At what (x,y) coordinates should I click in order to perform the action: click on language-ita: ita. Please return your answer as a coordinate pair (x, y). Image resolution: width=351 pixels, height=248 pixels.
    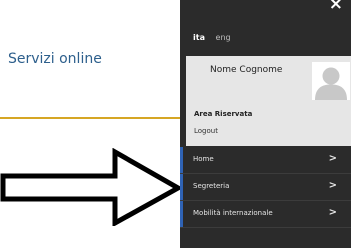
    Looking at the image, I should click on (199, 37).